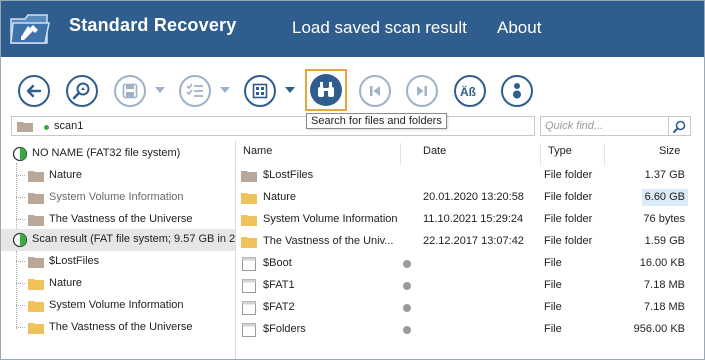 The image size is (705, 360). What do you see at coordinates (20, 154) in the screenshot?
I see `disk-icon` at bounding box center [20, 154].